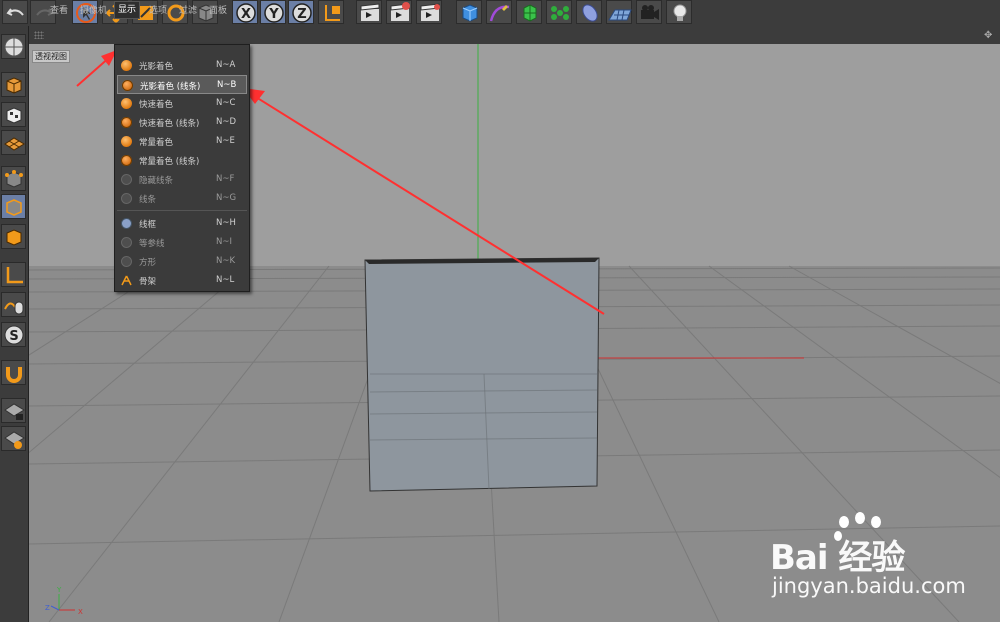 Image resolution: width=1000 pixels, height=622 pixels. I want to click on locked-workplane-icon, so click(13, 410).